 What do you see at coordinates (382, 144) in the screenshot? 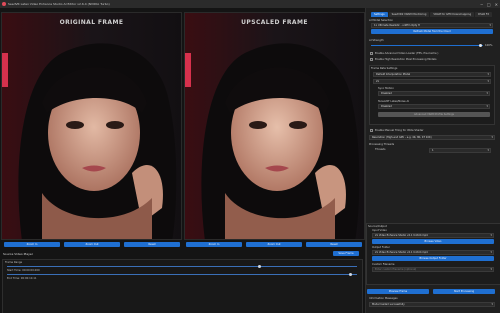
I see `processing-threads-label: Processing Threads` at bounding box center [382, 144].